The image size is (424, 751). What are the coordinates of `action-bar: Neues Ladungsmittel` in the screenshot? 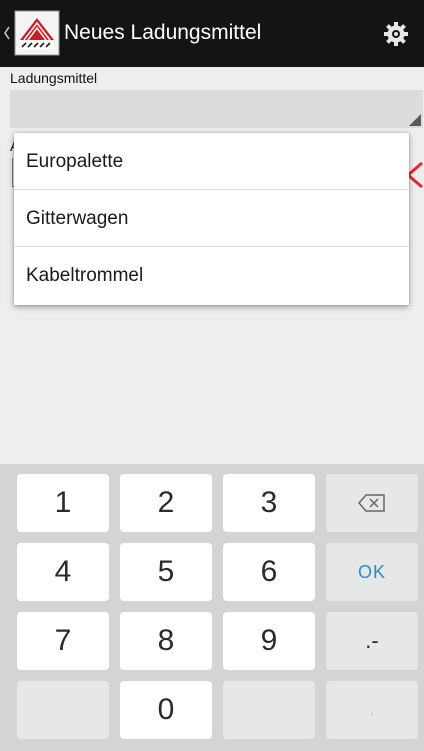 It's located at (212, 33).